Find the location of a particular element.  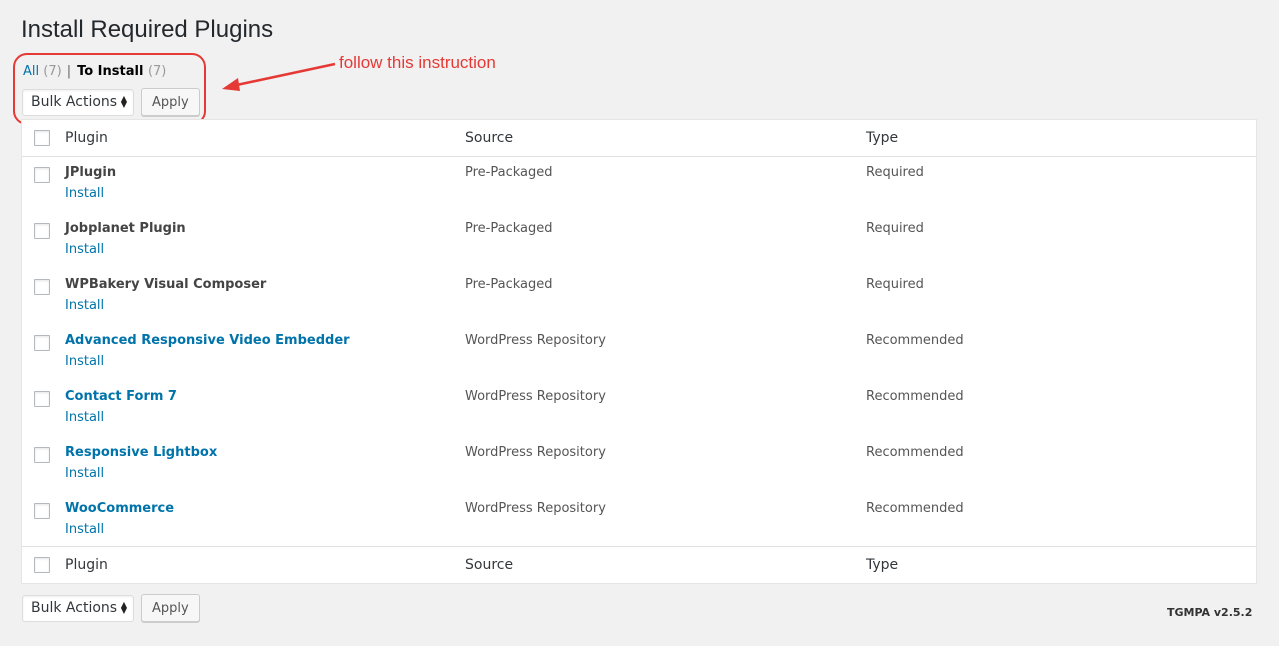

bulk-actions-select-bottom: Bulk Actions ▲ ▼ is located at coordinates (78, 608).